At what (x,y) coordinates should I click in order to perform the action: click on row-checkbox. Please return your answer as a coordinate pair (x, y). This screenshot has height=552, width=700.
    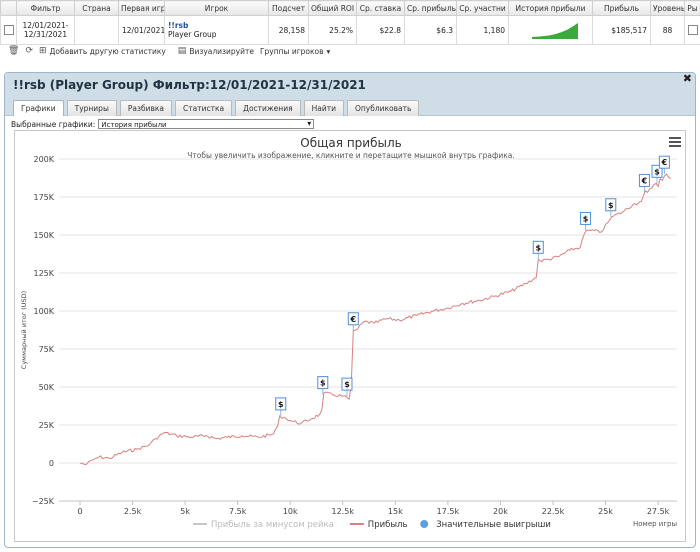
    Looking at the image, I should click on (9, 30).